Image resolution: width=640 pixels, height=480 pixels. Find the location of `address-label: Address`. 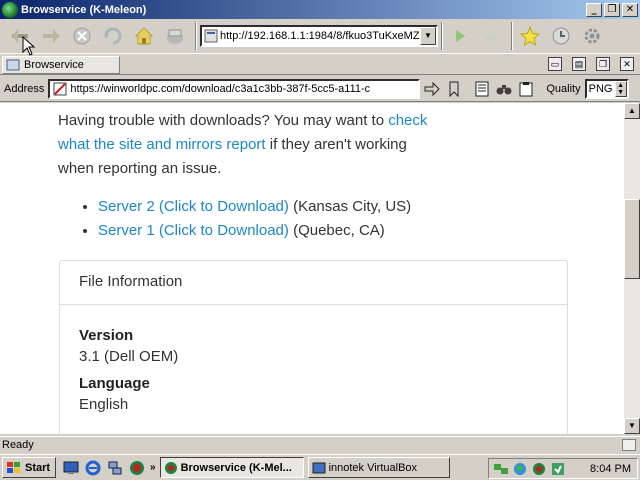

address-label: Address is located at coordinates (24, 88).